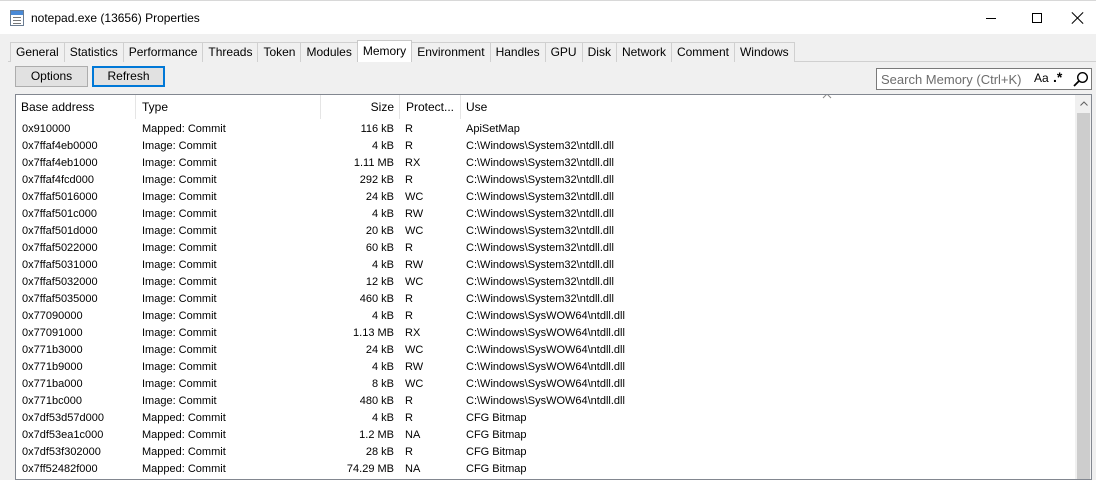  What do you see at coordinates (413, 333) in the screenshot?
I see `cell-protection: RX` at bounding box center [413, 333].